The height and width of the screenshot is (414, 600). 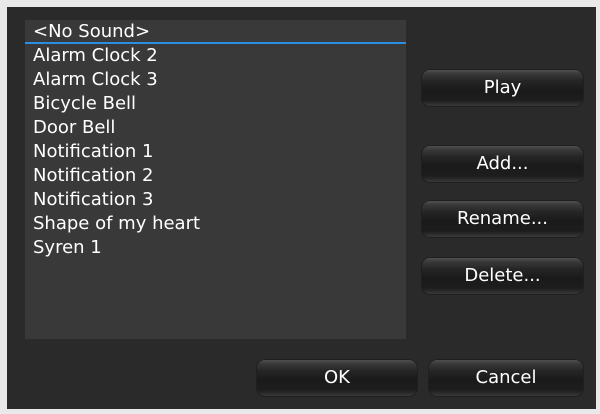 What do you see at coordinates (215, 104) in the screenshot?
I see `list-item: Bicycle Bell` at bounding box center [215, 104].